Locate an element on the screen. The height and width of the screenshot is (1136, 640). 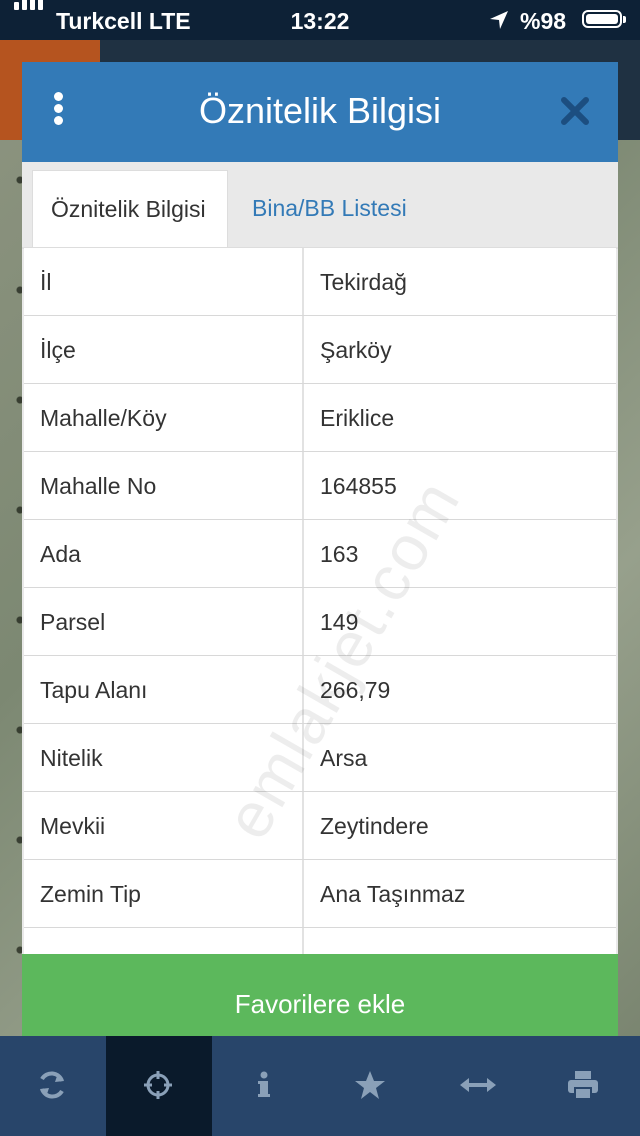
row-value: Tekirdağ is located at coordinates (363, 282).